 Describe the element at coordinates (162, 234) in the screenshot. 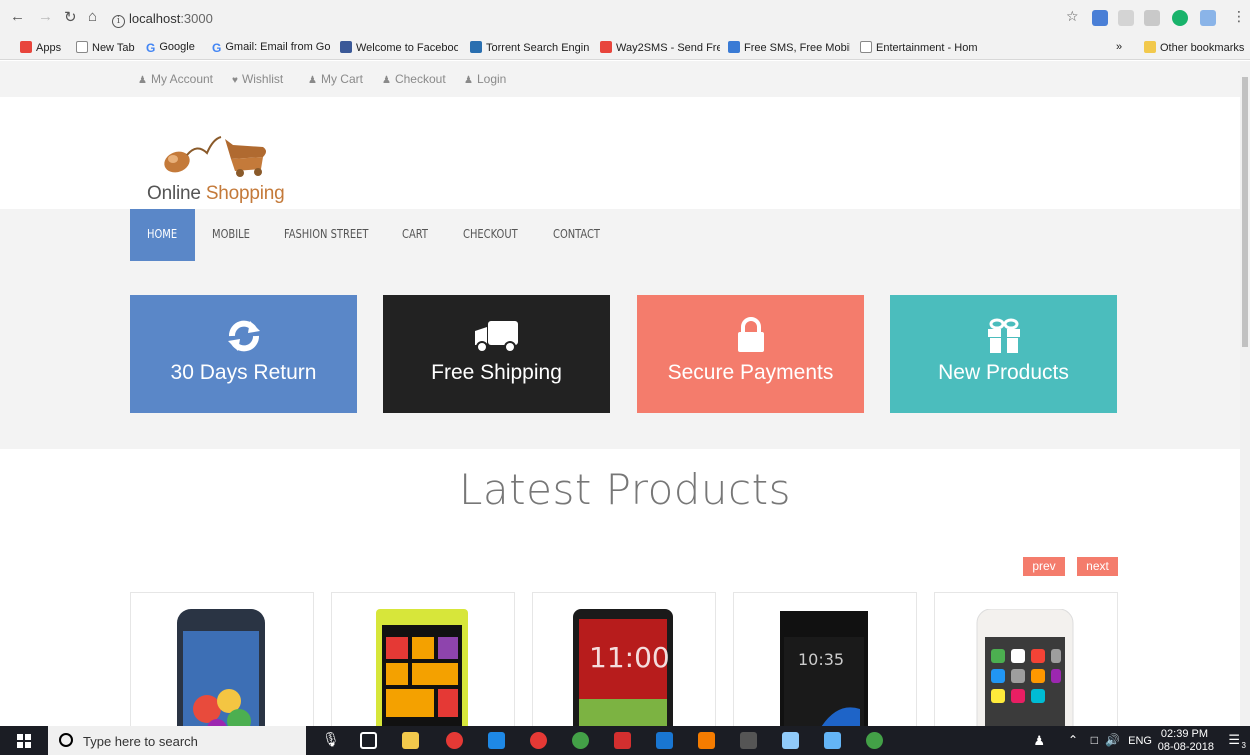

I see `nav-home: HOME` at that location.